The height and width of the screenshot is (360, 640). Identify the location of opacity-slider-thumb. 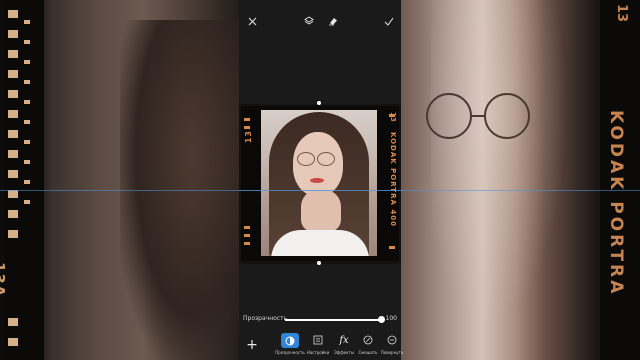
(381, 319).